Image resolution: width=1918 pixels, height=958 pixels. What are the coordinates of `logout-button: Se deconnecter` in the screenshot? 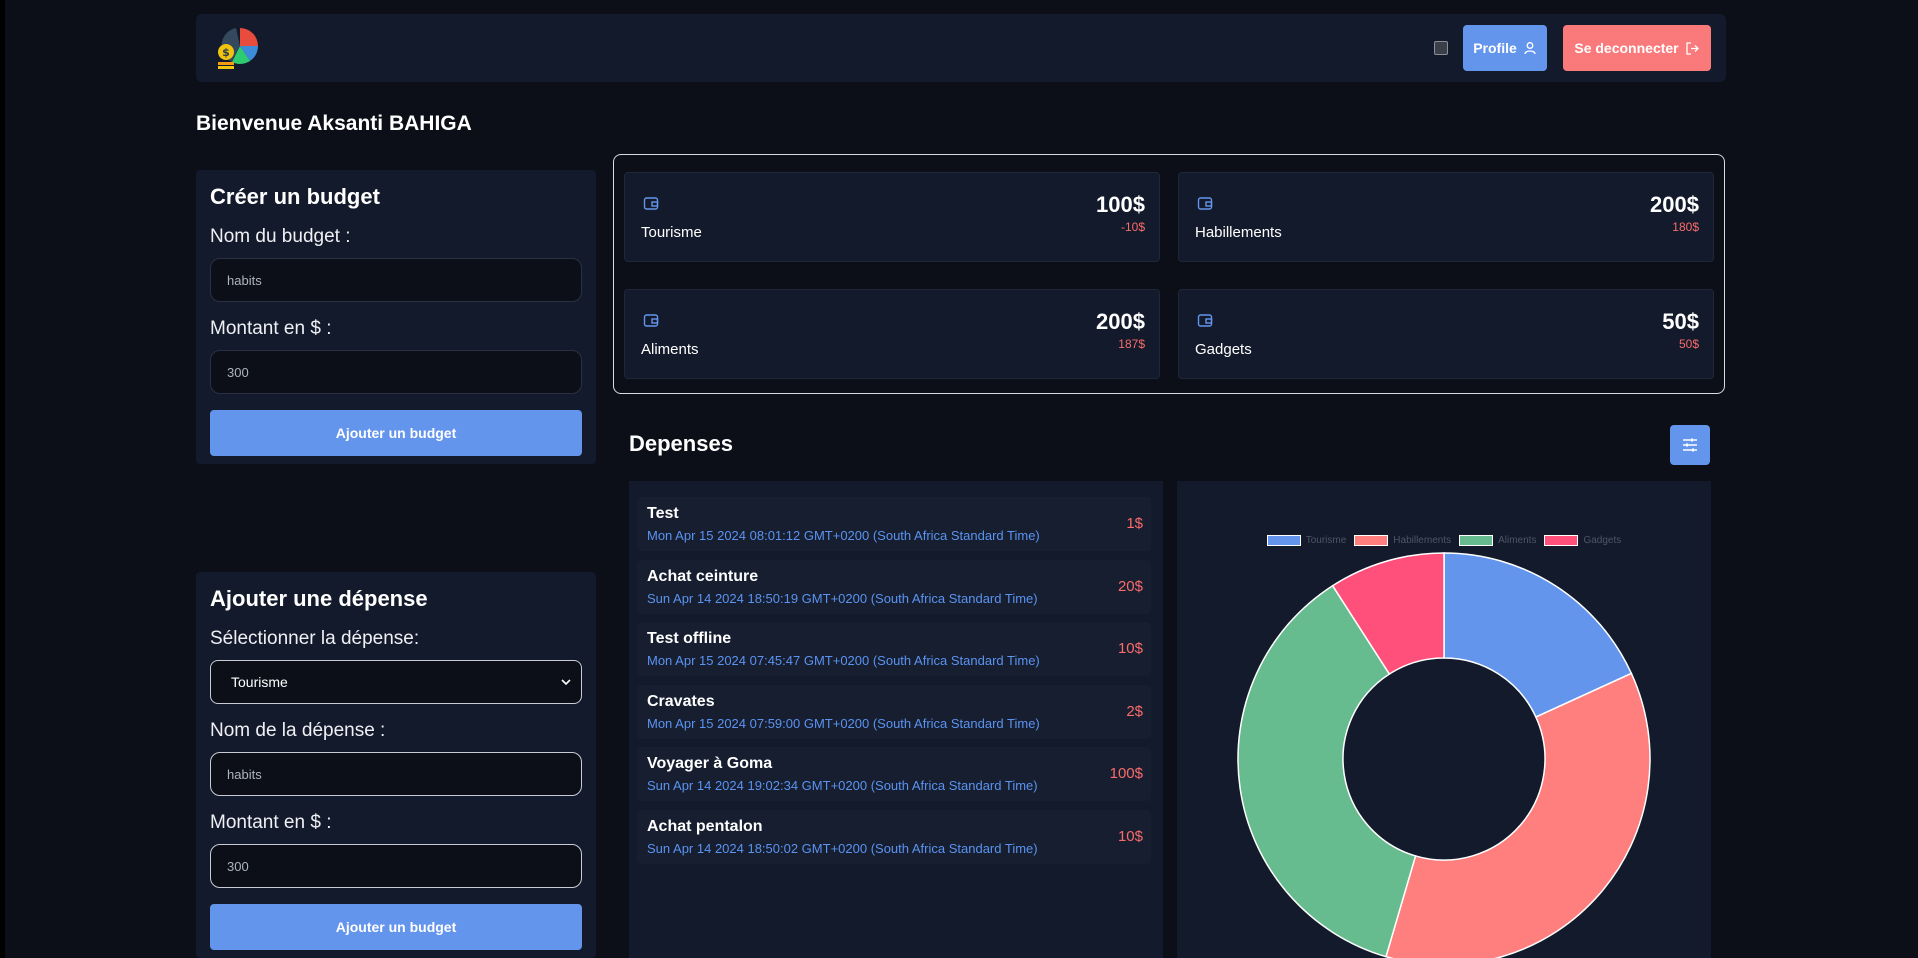 It's located at (1637, 48).